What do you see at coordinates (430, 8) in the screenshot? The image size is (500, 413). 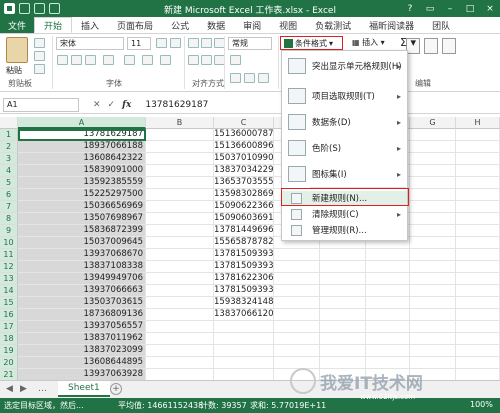 I see `ribbon-display-icon: ▭` at bounding box center [430, 8].